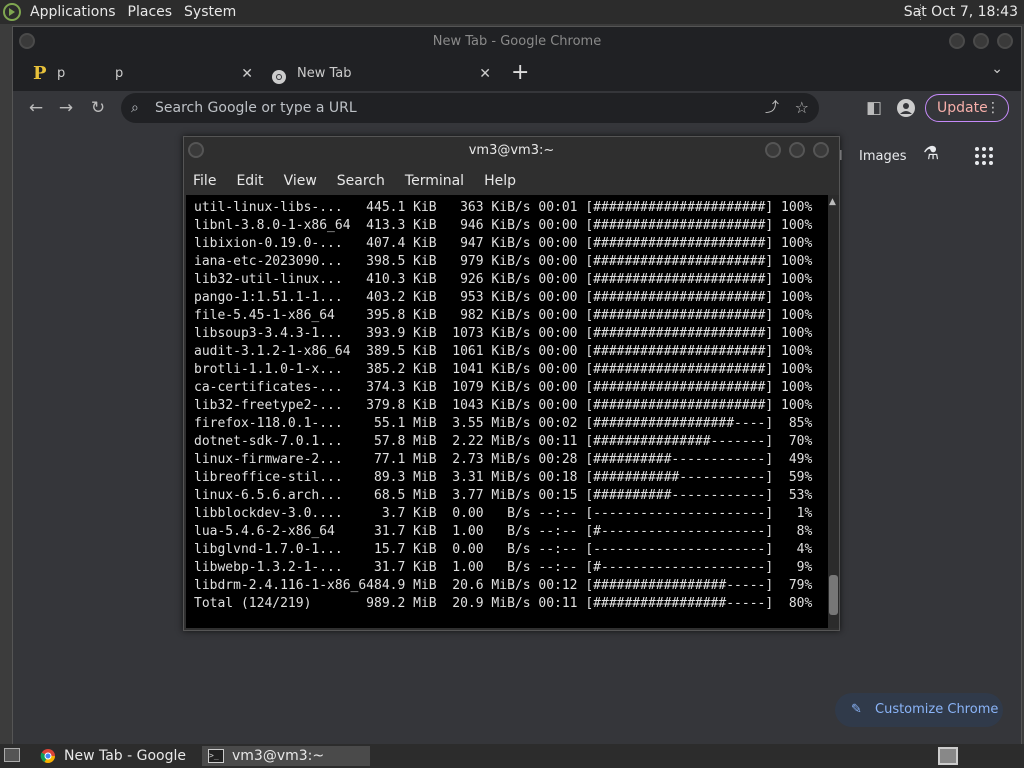 The image size is (1024, 768). I want to click on taskbar-label: vm3@vm3:~, so click(278, 756).